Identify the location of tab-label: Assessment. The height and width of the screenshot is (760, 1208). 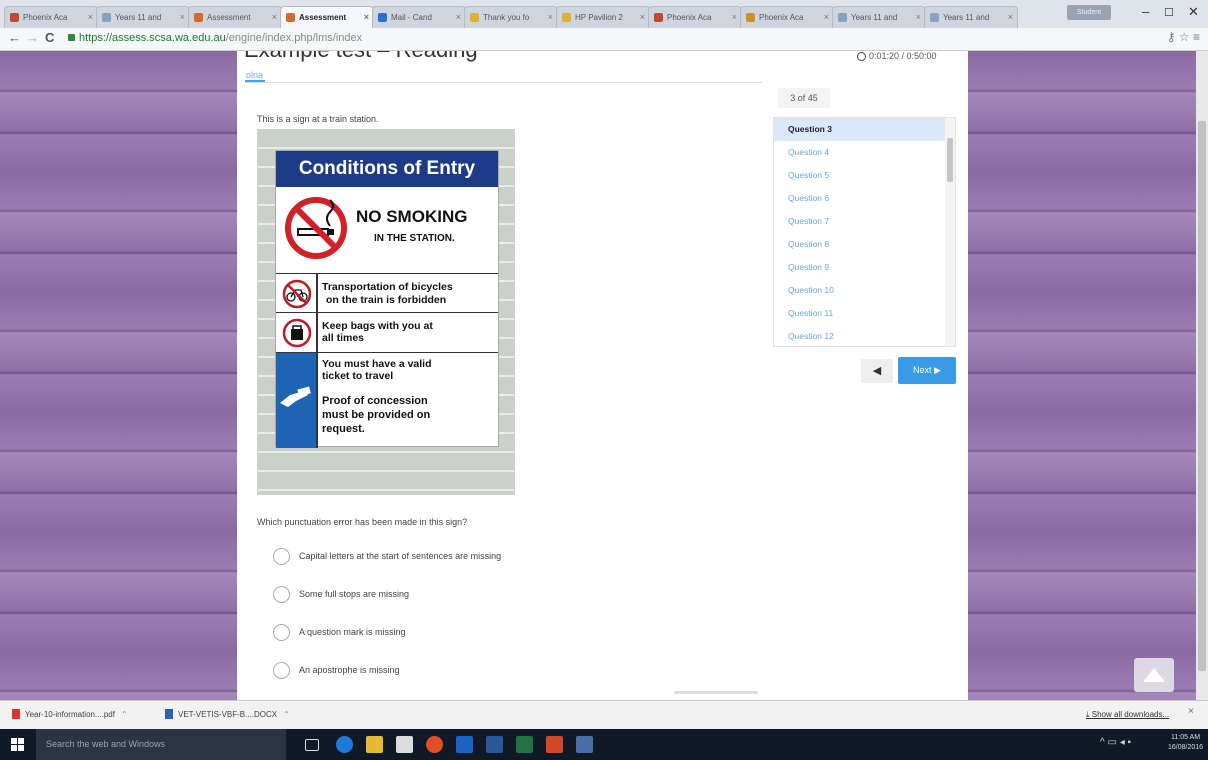
(229, 17).